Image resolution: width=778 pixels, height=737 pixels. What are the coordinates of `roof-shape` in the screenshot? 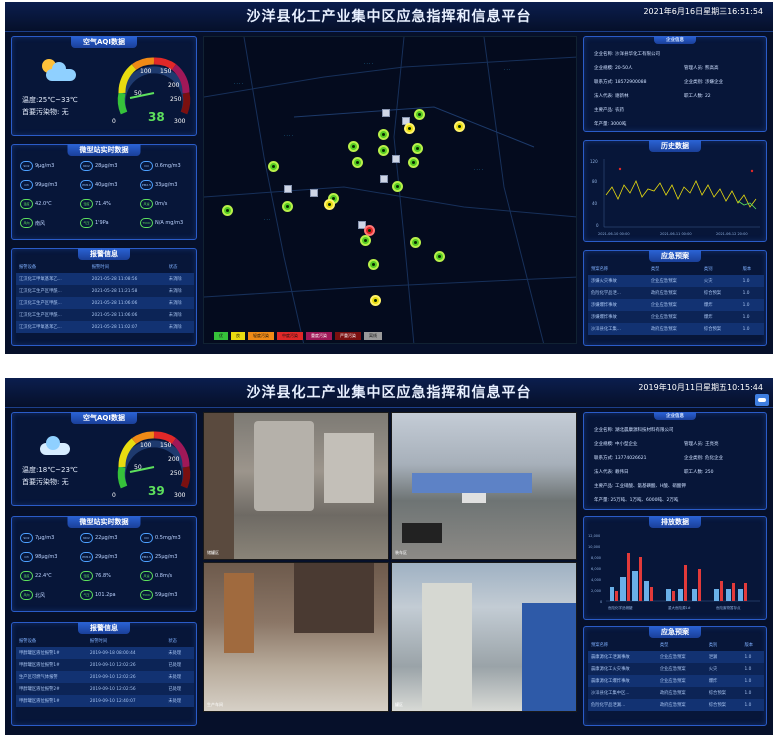 It's located at (472, 483).